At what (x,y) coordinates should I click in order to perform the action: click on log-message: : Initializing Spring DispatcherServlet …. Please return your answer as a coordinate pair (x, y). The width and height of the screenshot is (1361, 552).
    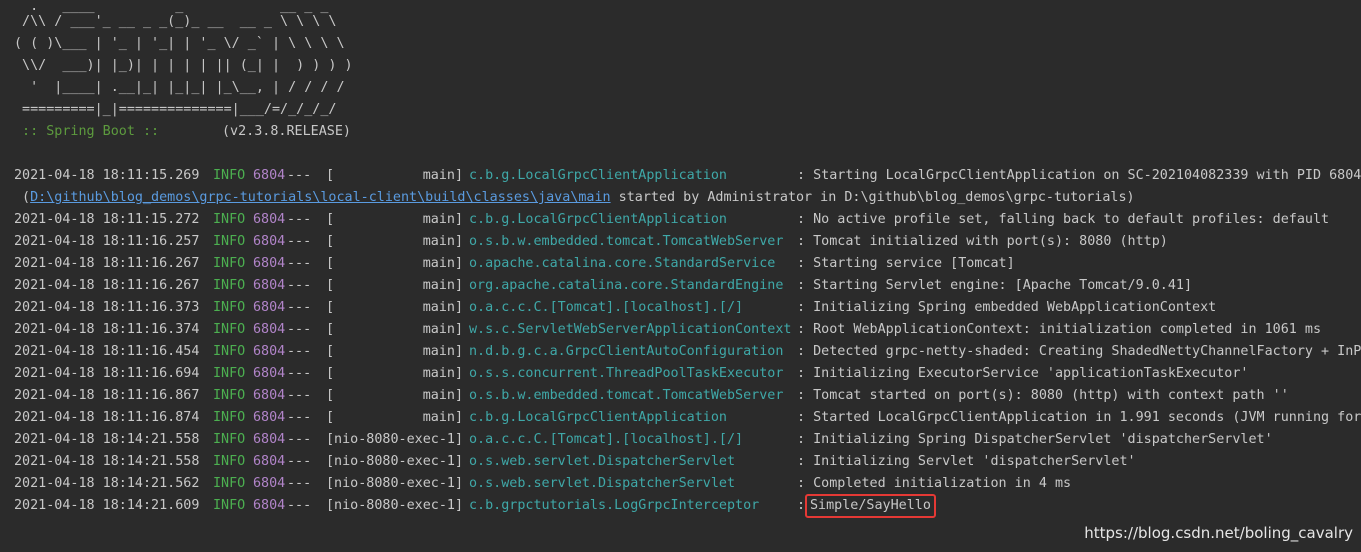
    Looking at the image, I should click on (1035, 439).